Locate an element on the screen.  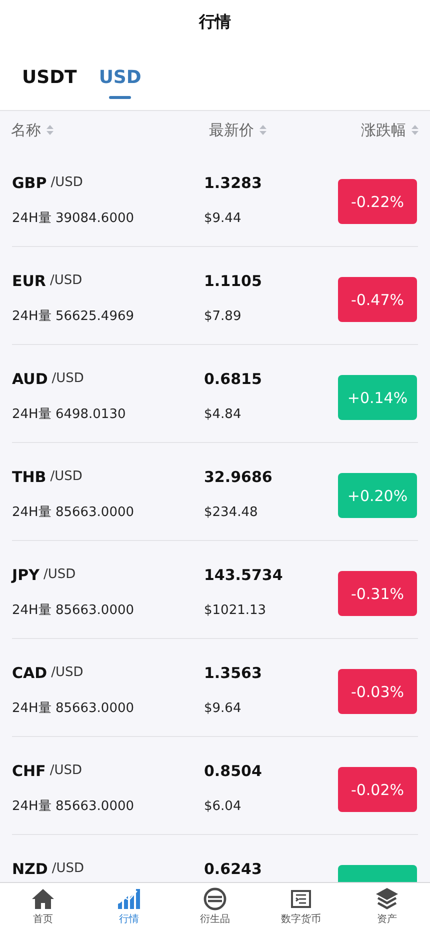
price-text: 0.6815 is located at coordinates (233, 379).